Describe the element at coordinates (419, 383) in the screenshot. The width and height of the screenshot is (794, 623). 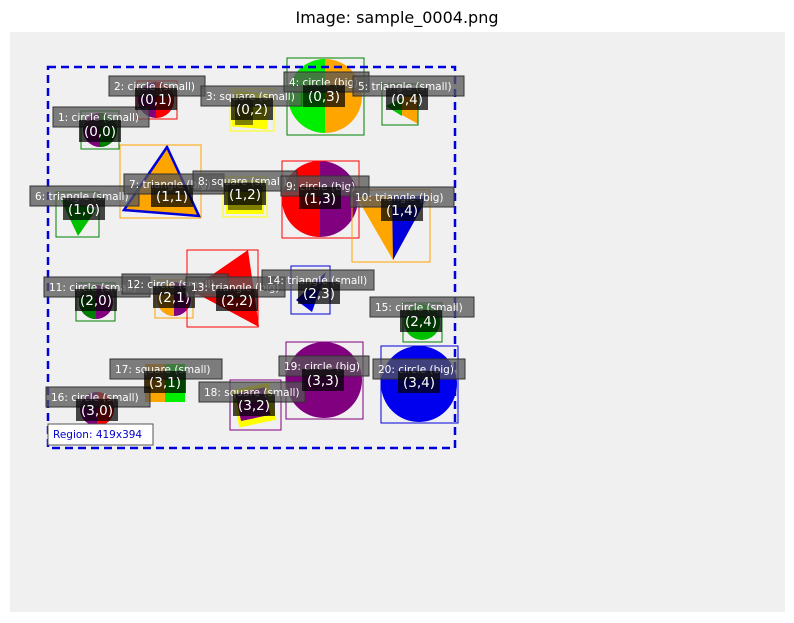
I see `grid-cell-label: (3,4)` at that location.